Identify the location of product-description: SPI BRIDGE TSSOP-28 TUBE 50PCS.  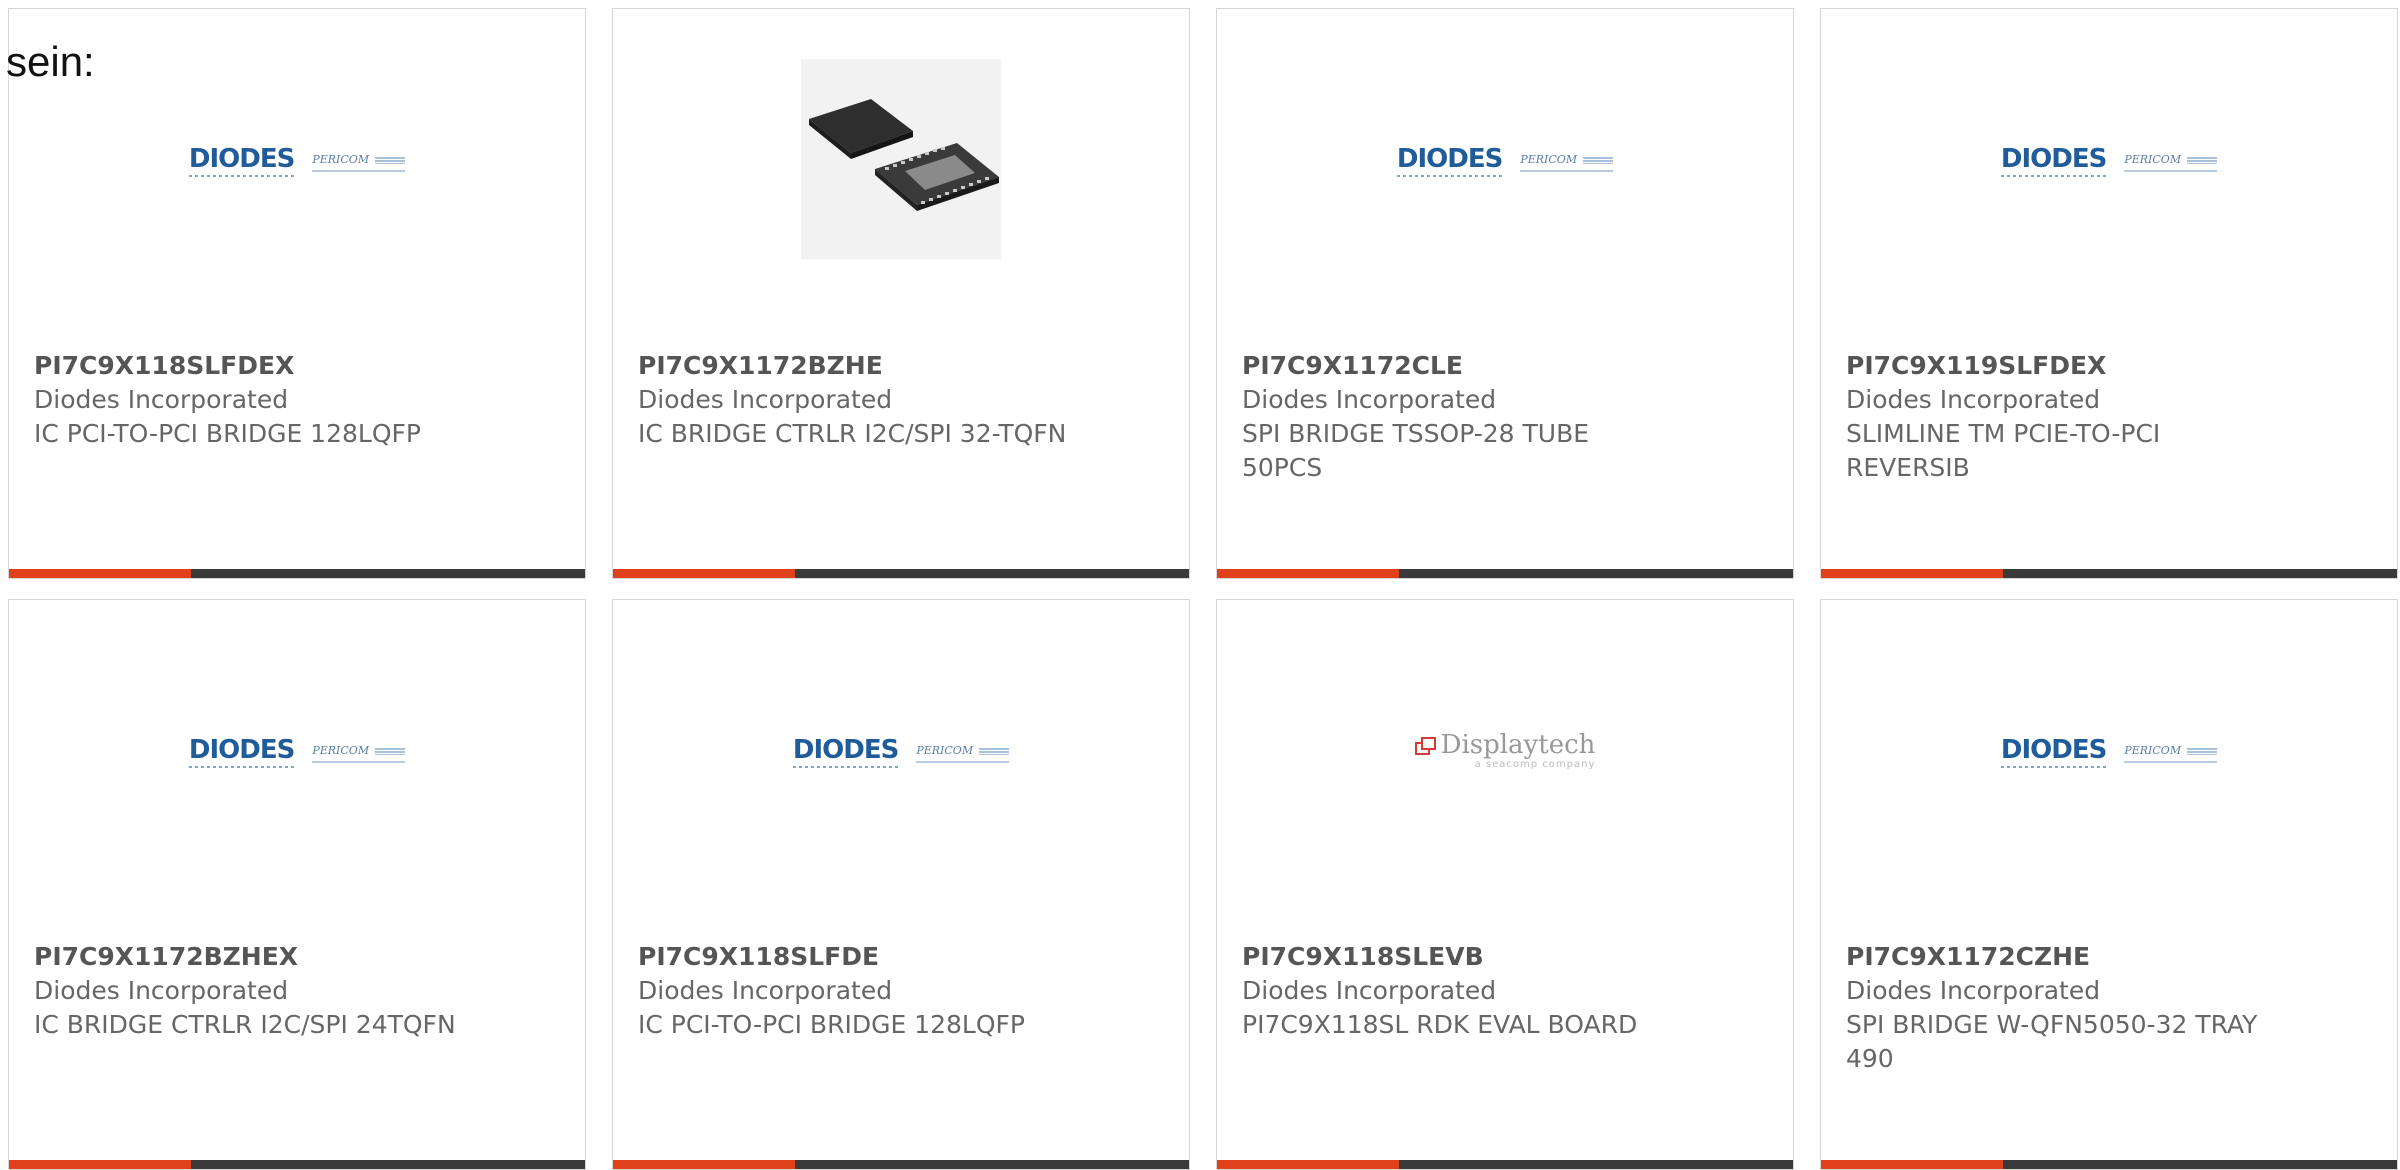
(1416, 450).